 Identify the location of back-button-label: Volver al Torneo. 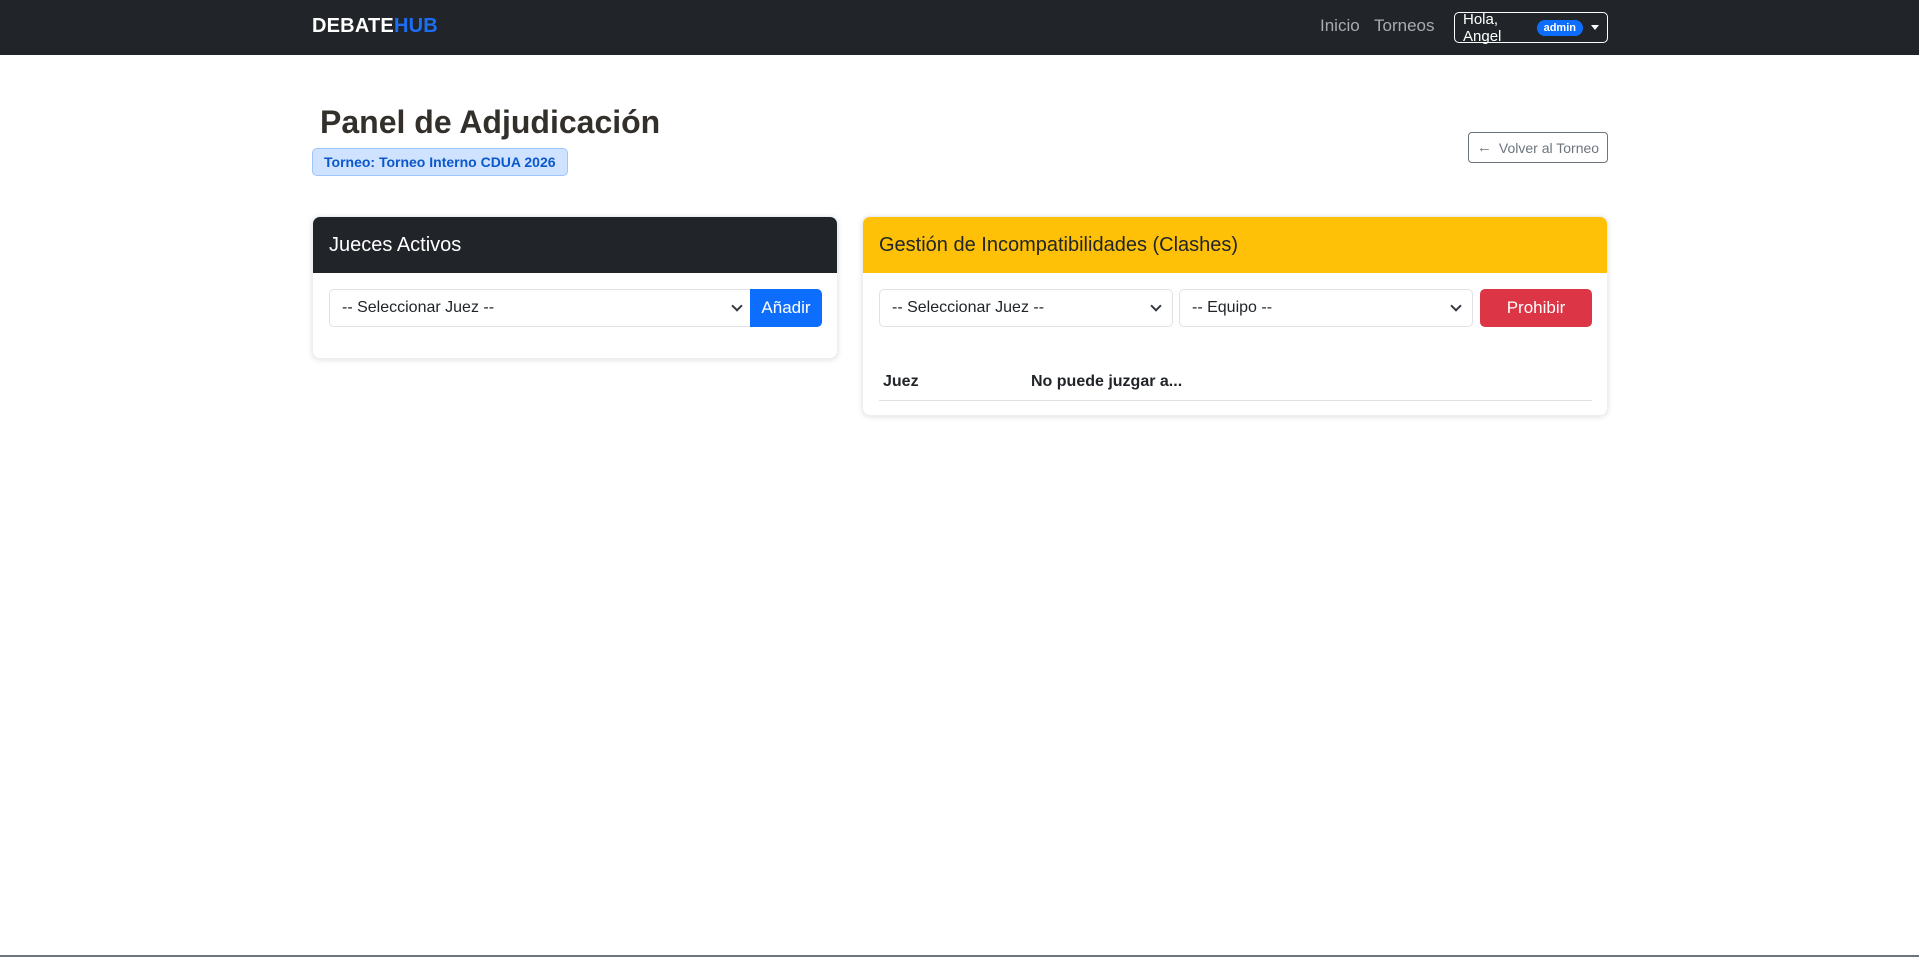
(1549, 147).